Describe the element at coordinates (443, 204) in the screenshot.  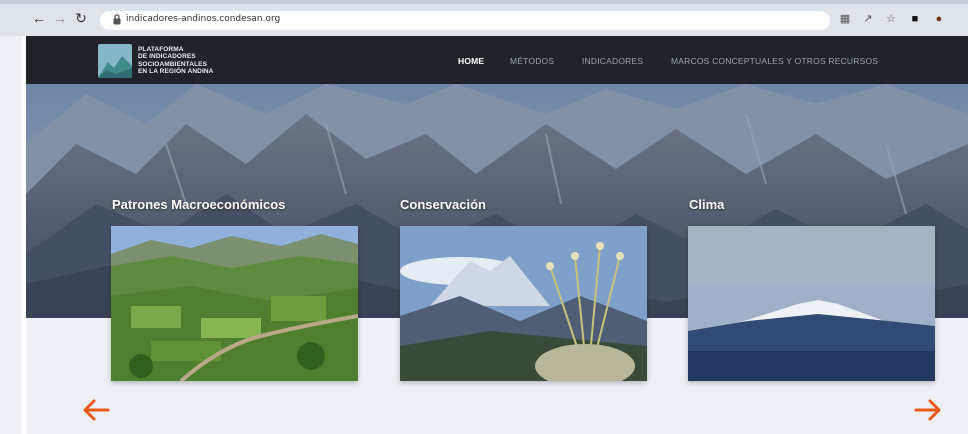
I see `card-title-conservacion: Conservación` at that location.